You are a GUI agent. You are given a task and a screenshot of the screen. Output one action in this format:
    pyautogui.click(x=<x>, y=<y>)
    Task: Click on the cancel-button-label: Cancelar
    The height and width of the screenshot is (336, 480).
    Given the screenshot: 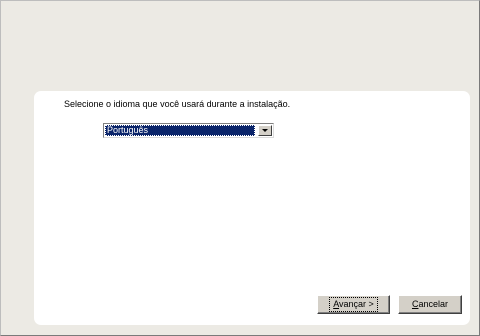 What is the action you would take?
    pyautogui.click(x=430, y=304)
    